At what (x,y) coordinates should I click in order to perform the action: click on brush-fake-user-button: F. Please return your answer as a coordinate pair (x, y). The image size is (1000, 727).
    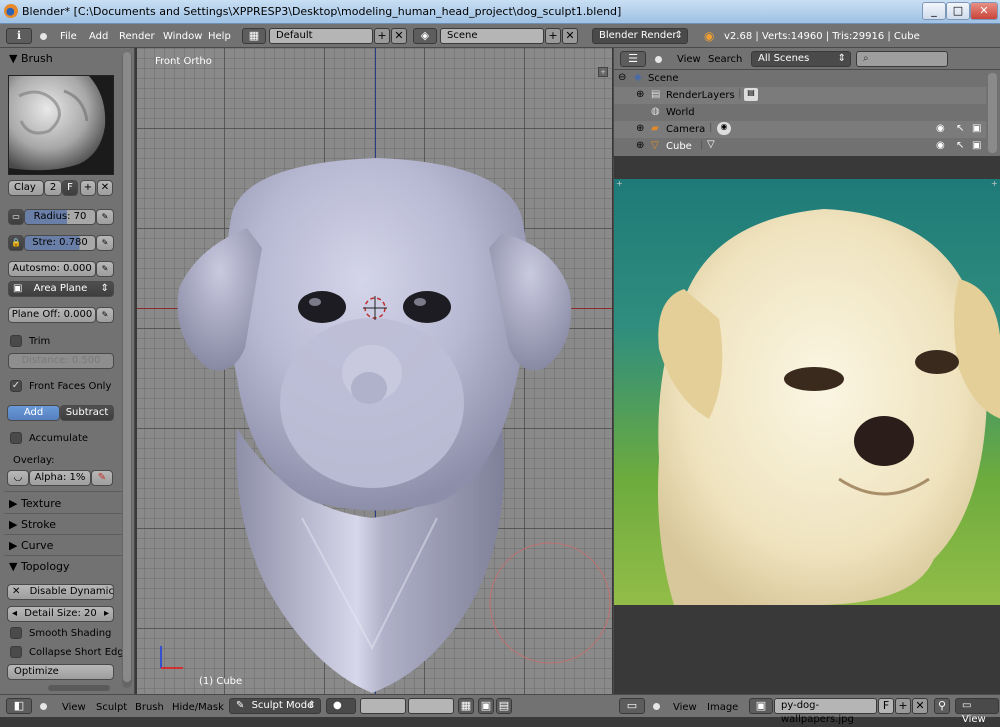
    Looking at the image, I should click on (70, 188).